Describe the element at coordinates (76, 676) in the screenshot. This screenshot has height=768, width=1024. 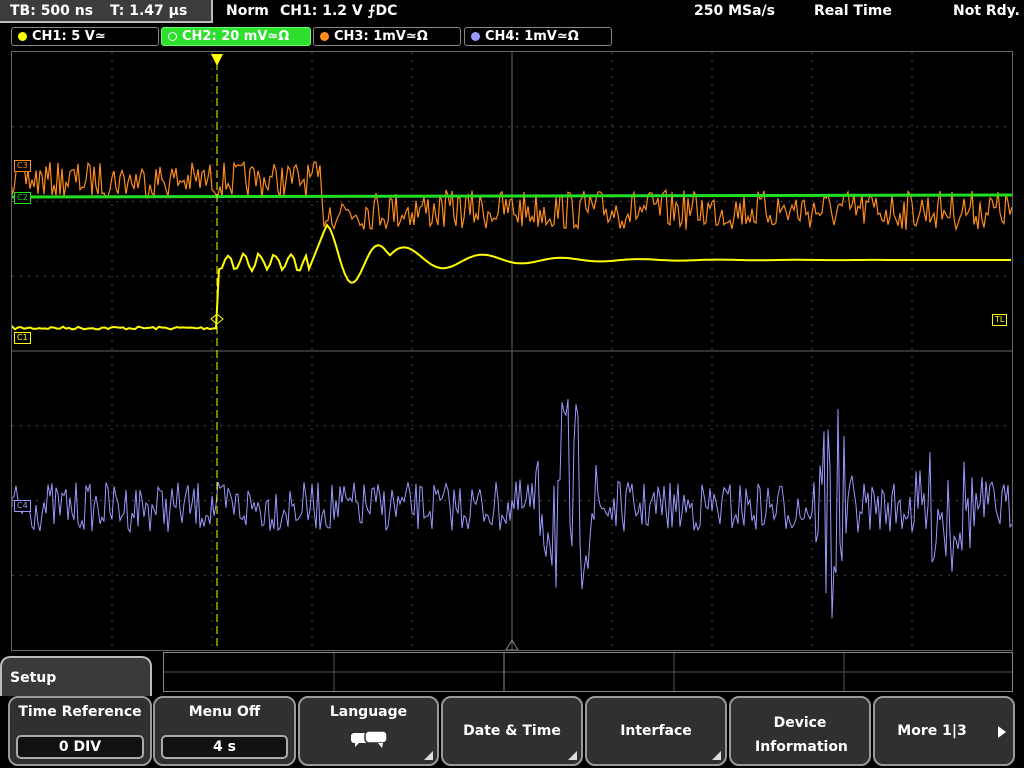
I see `menu-title: Setup` at that location.